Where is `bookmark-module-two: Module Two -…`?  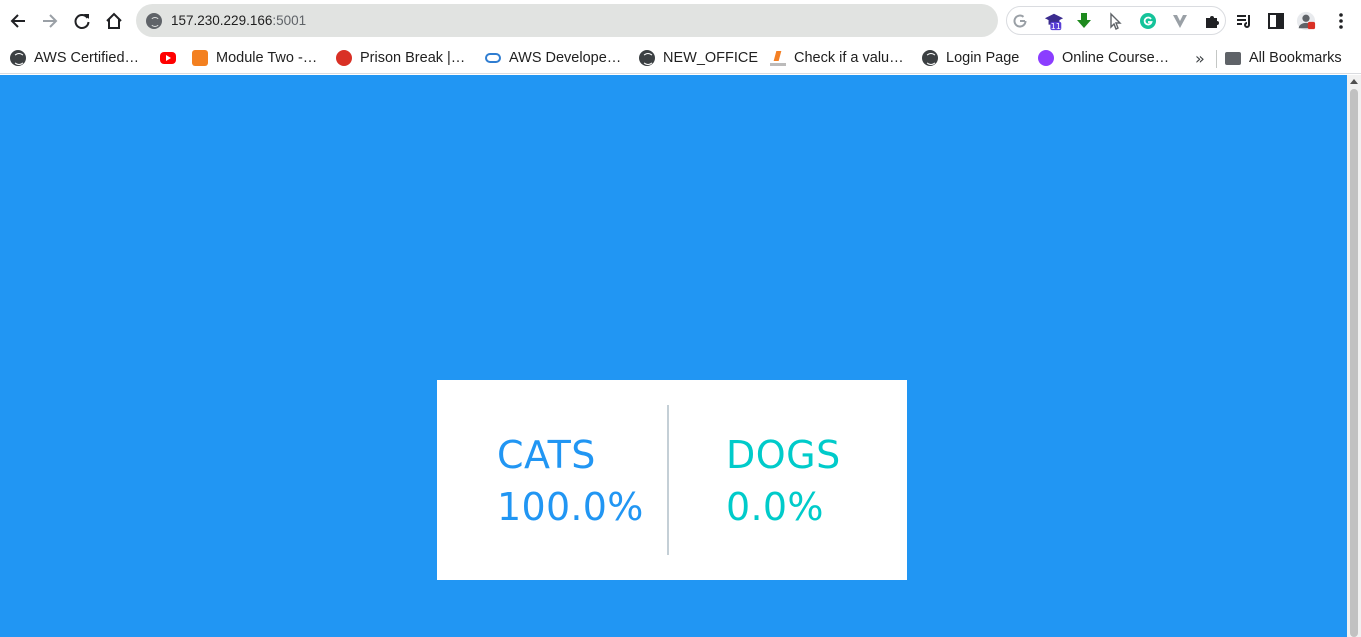 bookmark-module-two: Module Two -… is located at coordinates (254, 58).